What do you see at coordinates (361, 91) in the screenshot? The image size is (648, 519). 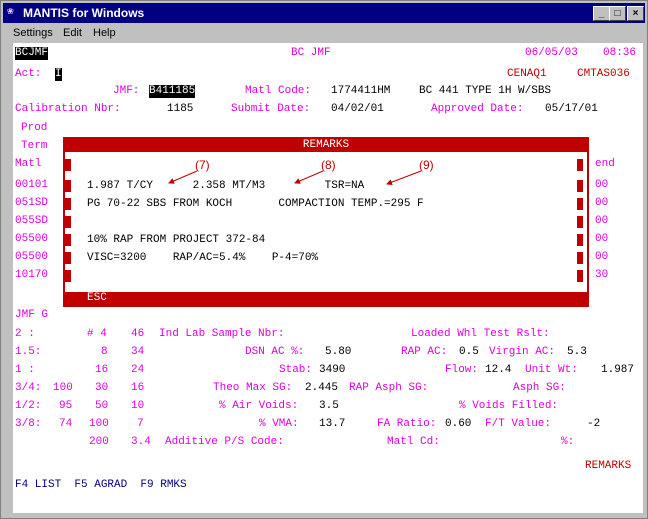 I see `matl-code-value: 1774411HM` at bounding box center [361, 91].